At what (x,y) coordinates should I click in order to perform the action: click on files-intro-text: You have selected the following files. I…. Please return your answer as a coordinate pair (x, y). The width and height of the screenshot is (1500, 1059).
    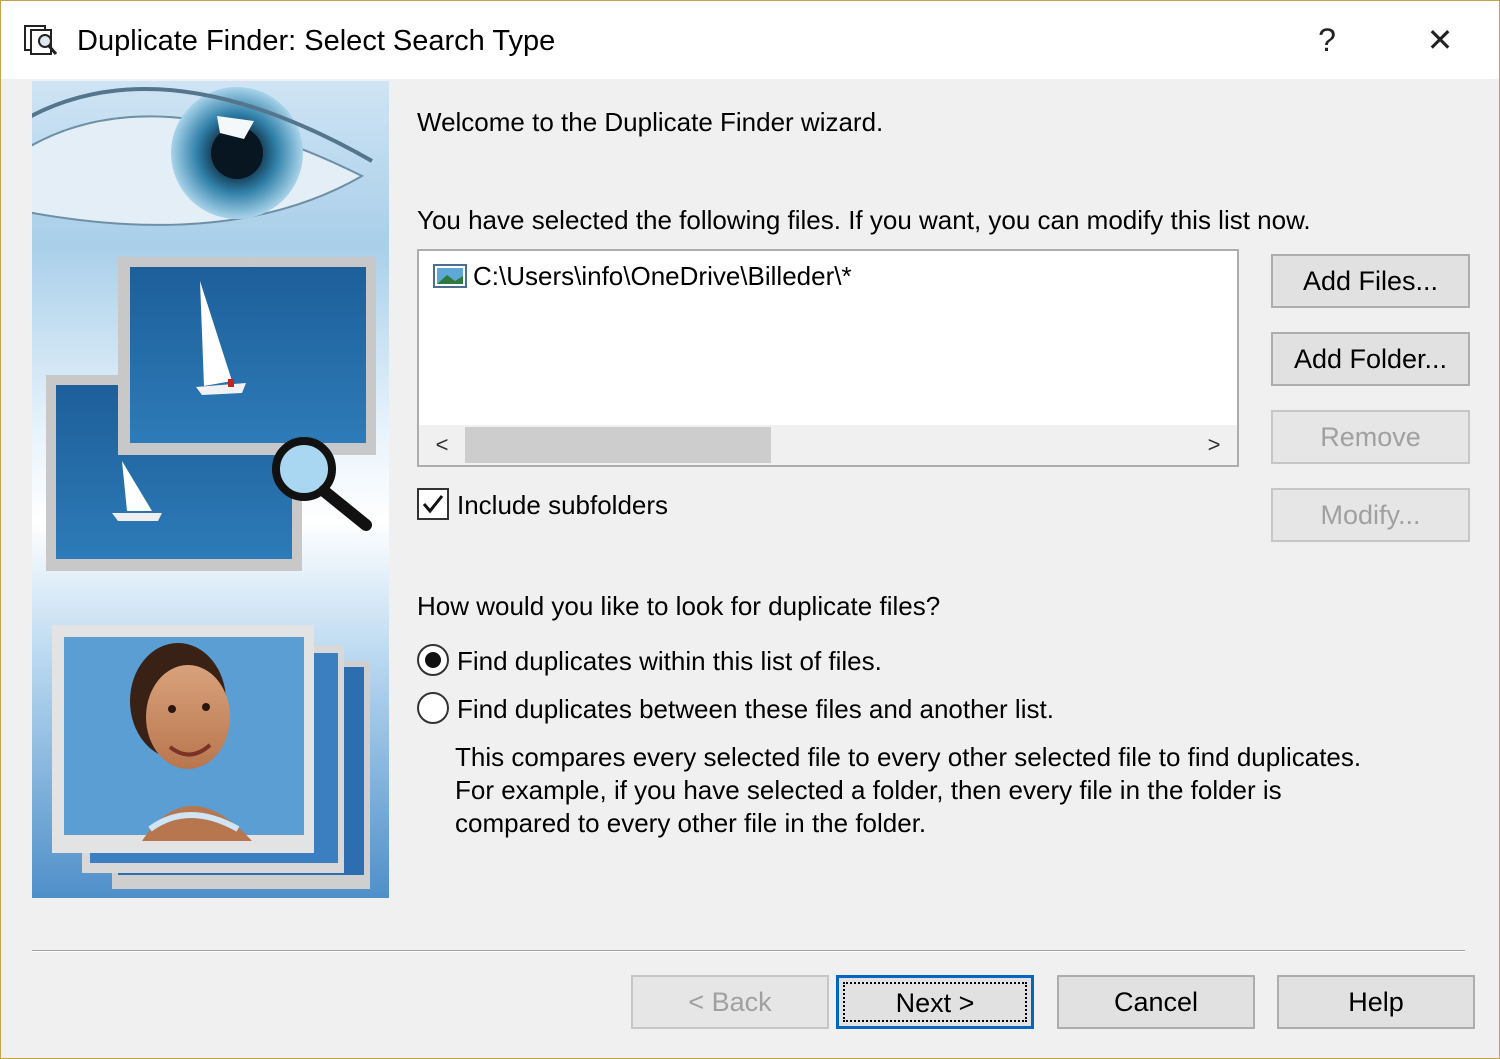
    Looking at the image, I should click on (864, 220).